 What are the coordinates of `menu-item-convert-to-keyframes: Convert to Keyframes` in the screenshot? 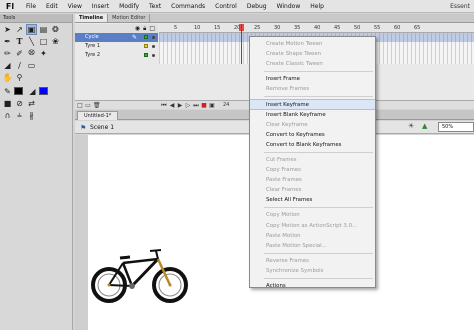 It's located at (312, 135).